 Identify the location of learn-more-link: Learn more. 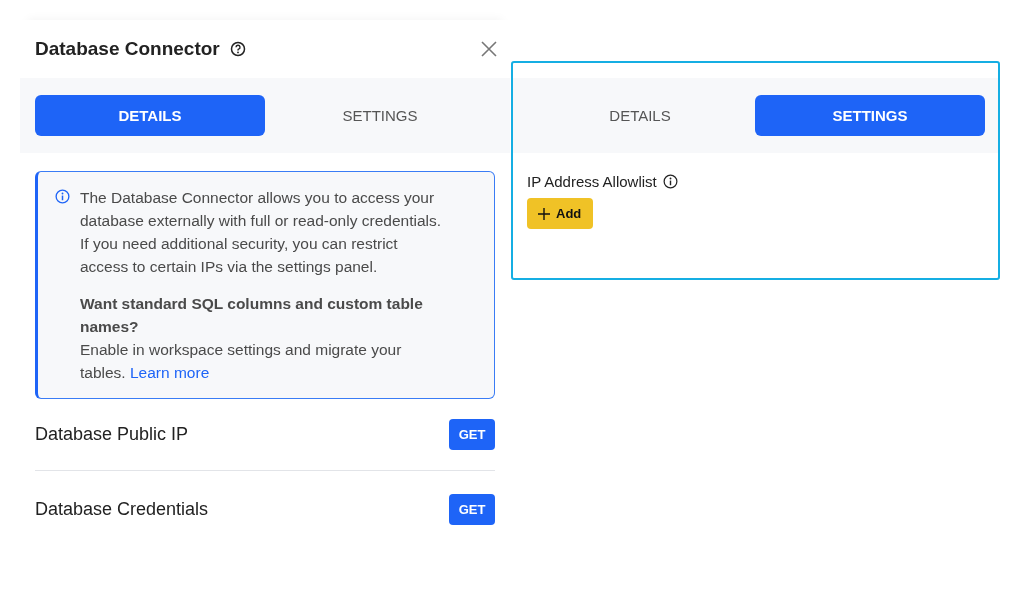
(170, 372).